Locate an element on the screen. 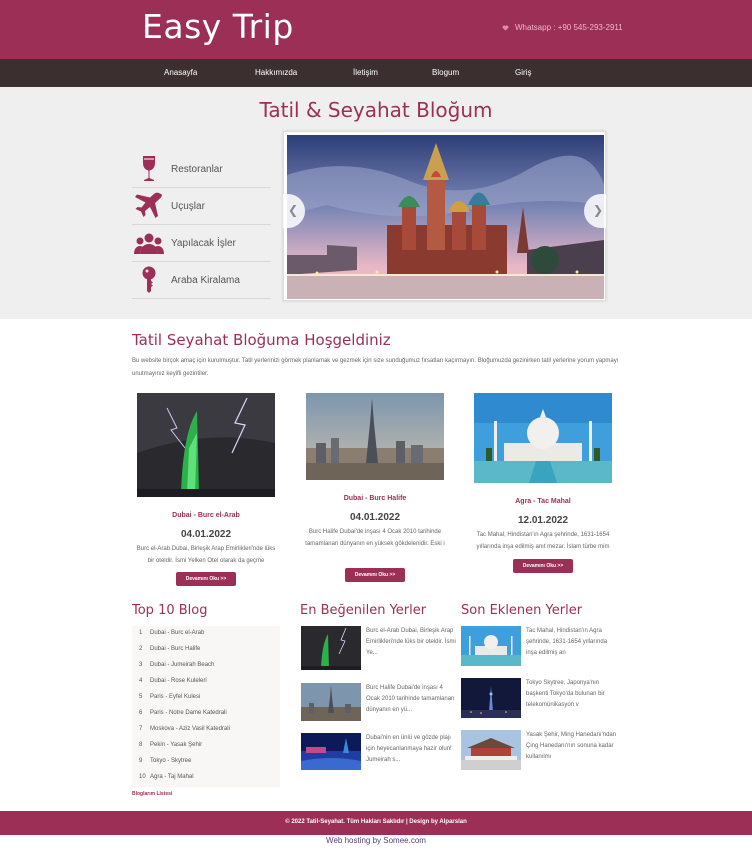  category-ucuslar: Uçuşlar is located at coordinates (201, 206).